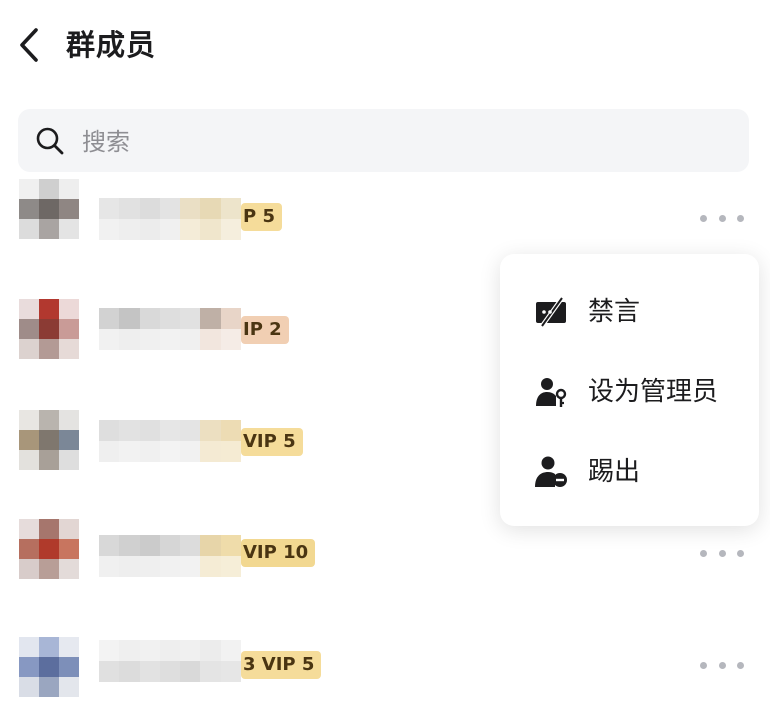  I want to click on menu-item-label: 踢出, so click(614, 472).